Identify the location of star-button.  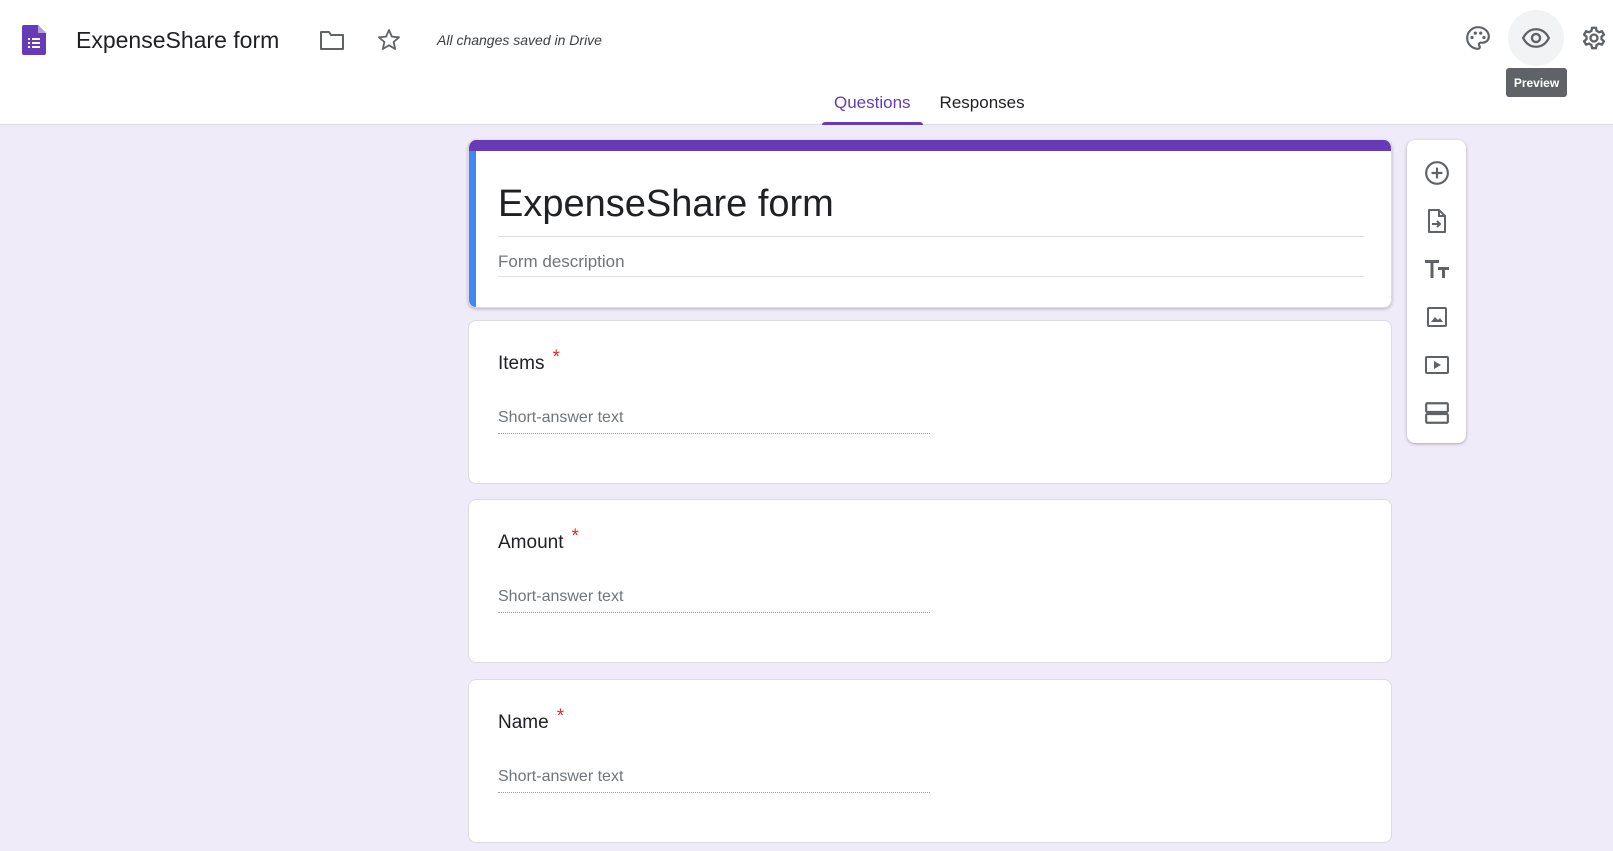
(389, 40).